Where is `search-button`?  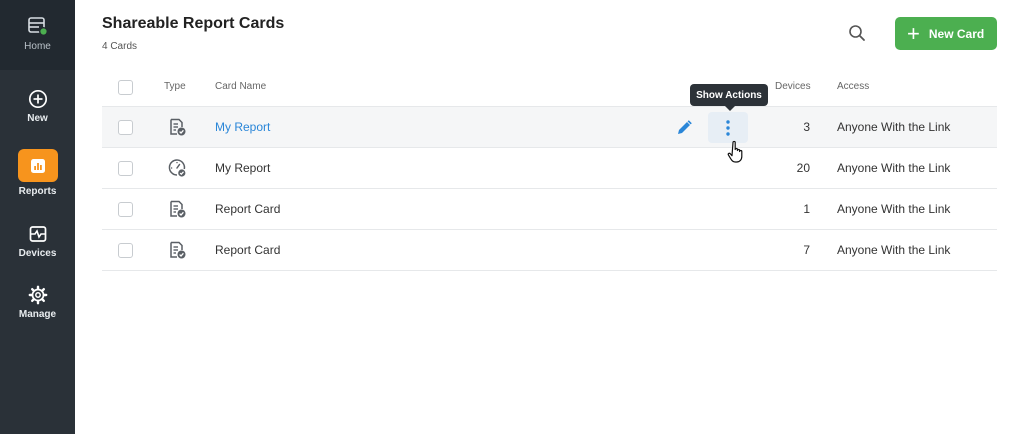
search-button is located at coordinates (857, 33).